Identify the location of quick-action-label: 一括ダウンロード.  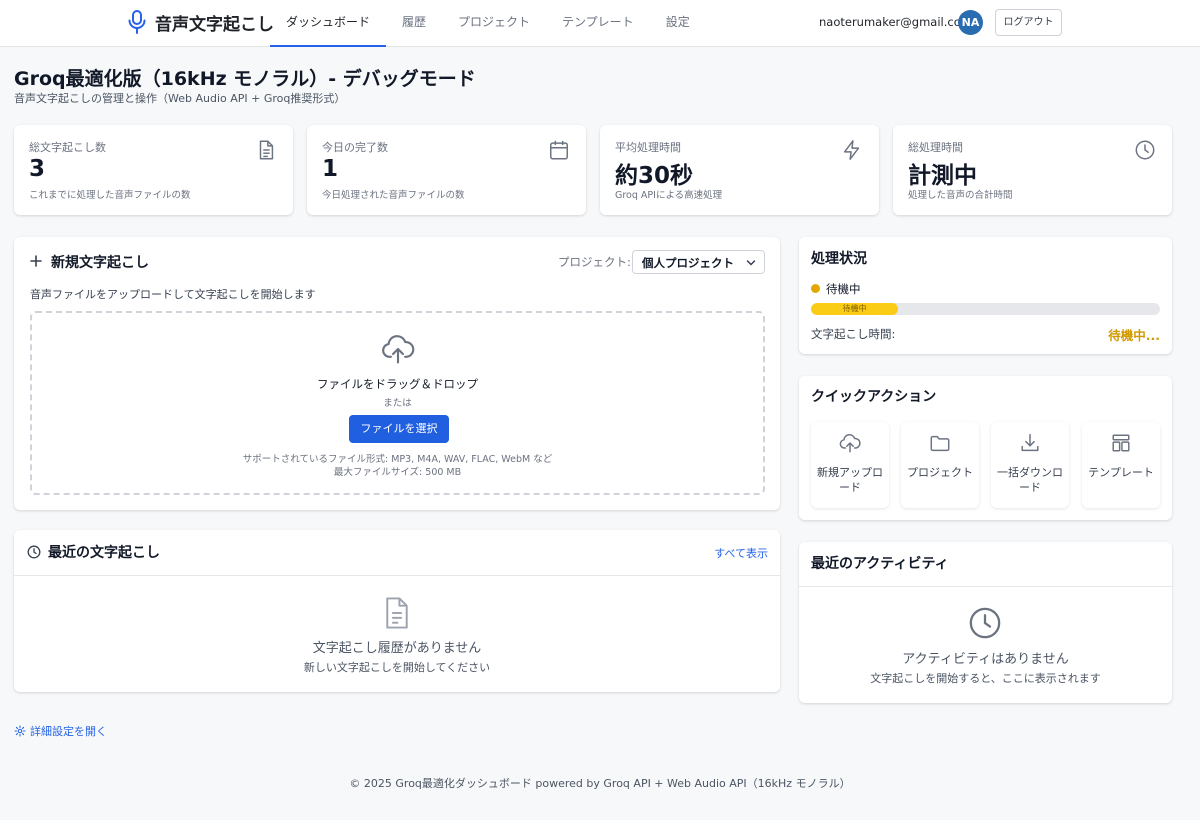
(1030, 480).